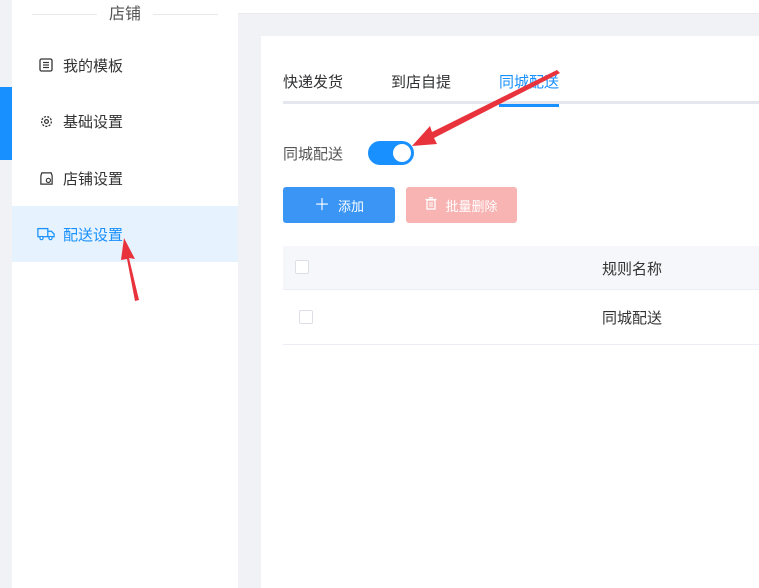  I want to click on rule-name-cell: 同城配送, so click(632, 318).